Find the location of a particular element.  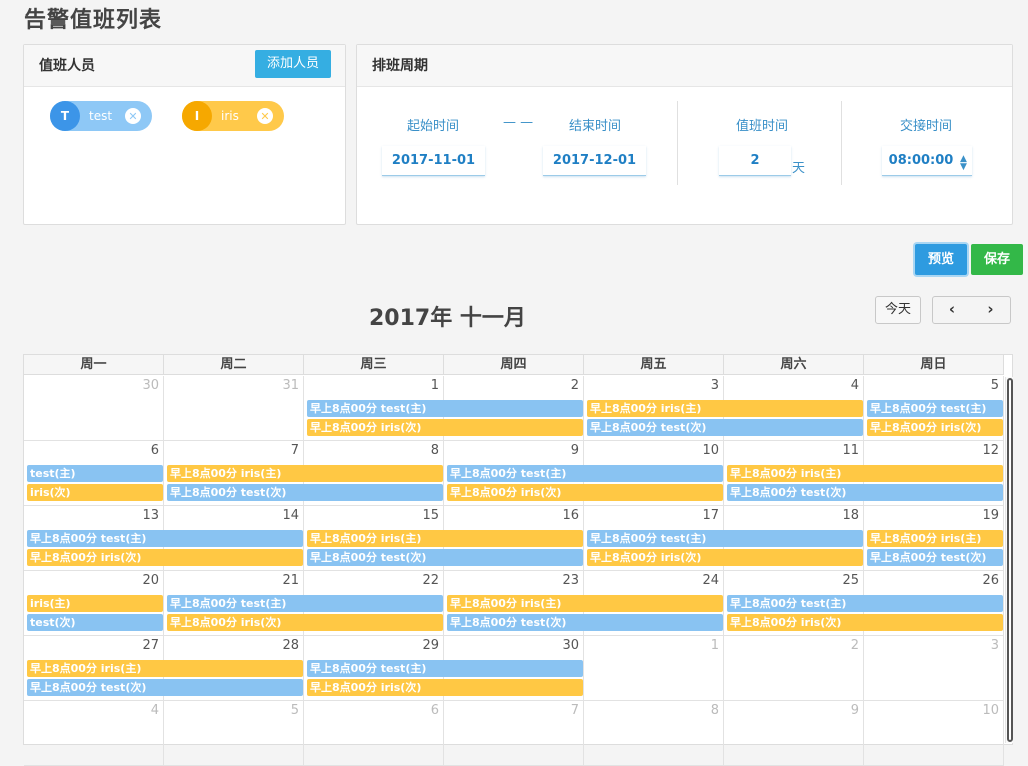

day-number: 14 is located at coordinates (290, 515).